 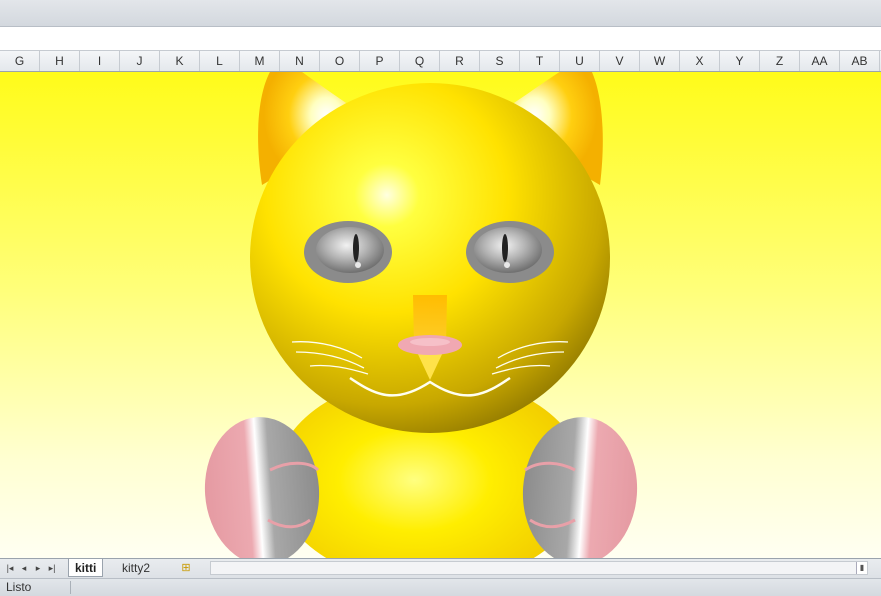 What do you see at coordinates (20, 61) in the screenshot?
I see `column-header-g: G` at bounding box center [20, 61].